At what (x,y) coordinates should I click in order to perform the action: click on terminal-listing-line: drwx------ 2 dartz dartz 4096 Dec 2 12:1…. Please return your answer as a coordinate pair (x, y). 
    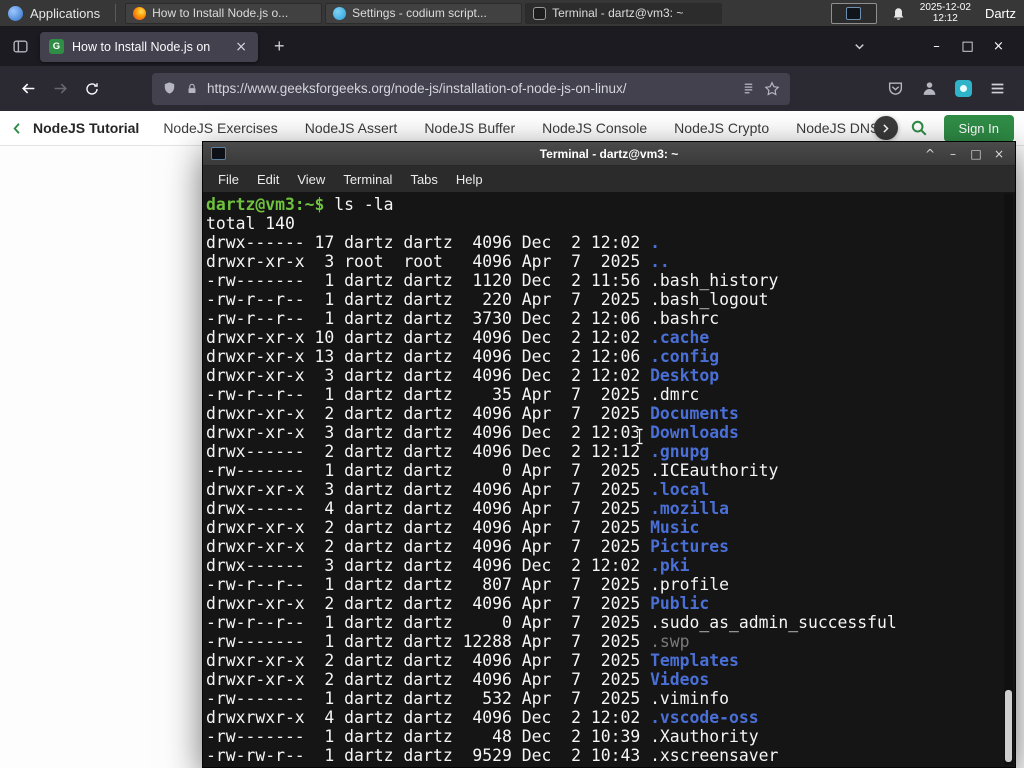
    Looking at the image, I should click on (458, 451).